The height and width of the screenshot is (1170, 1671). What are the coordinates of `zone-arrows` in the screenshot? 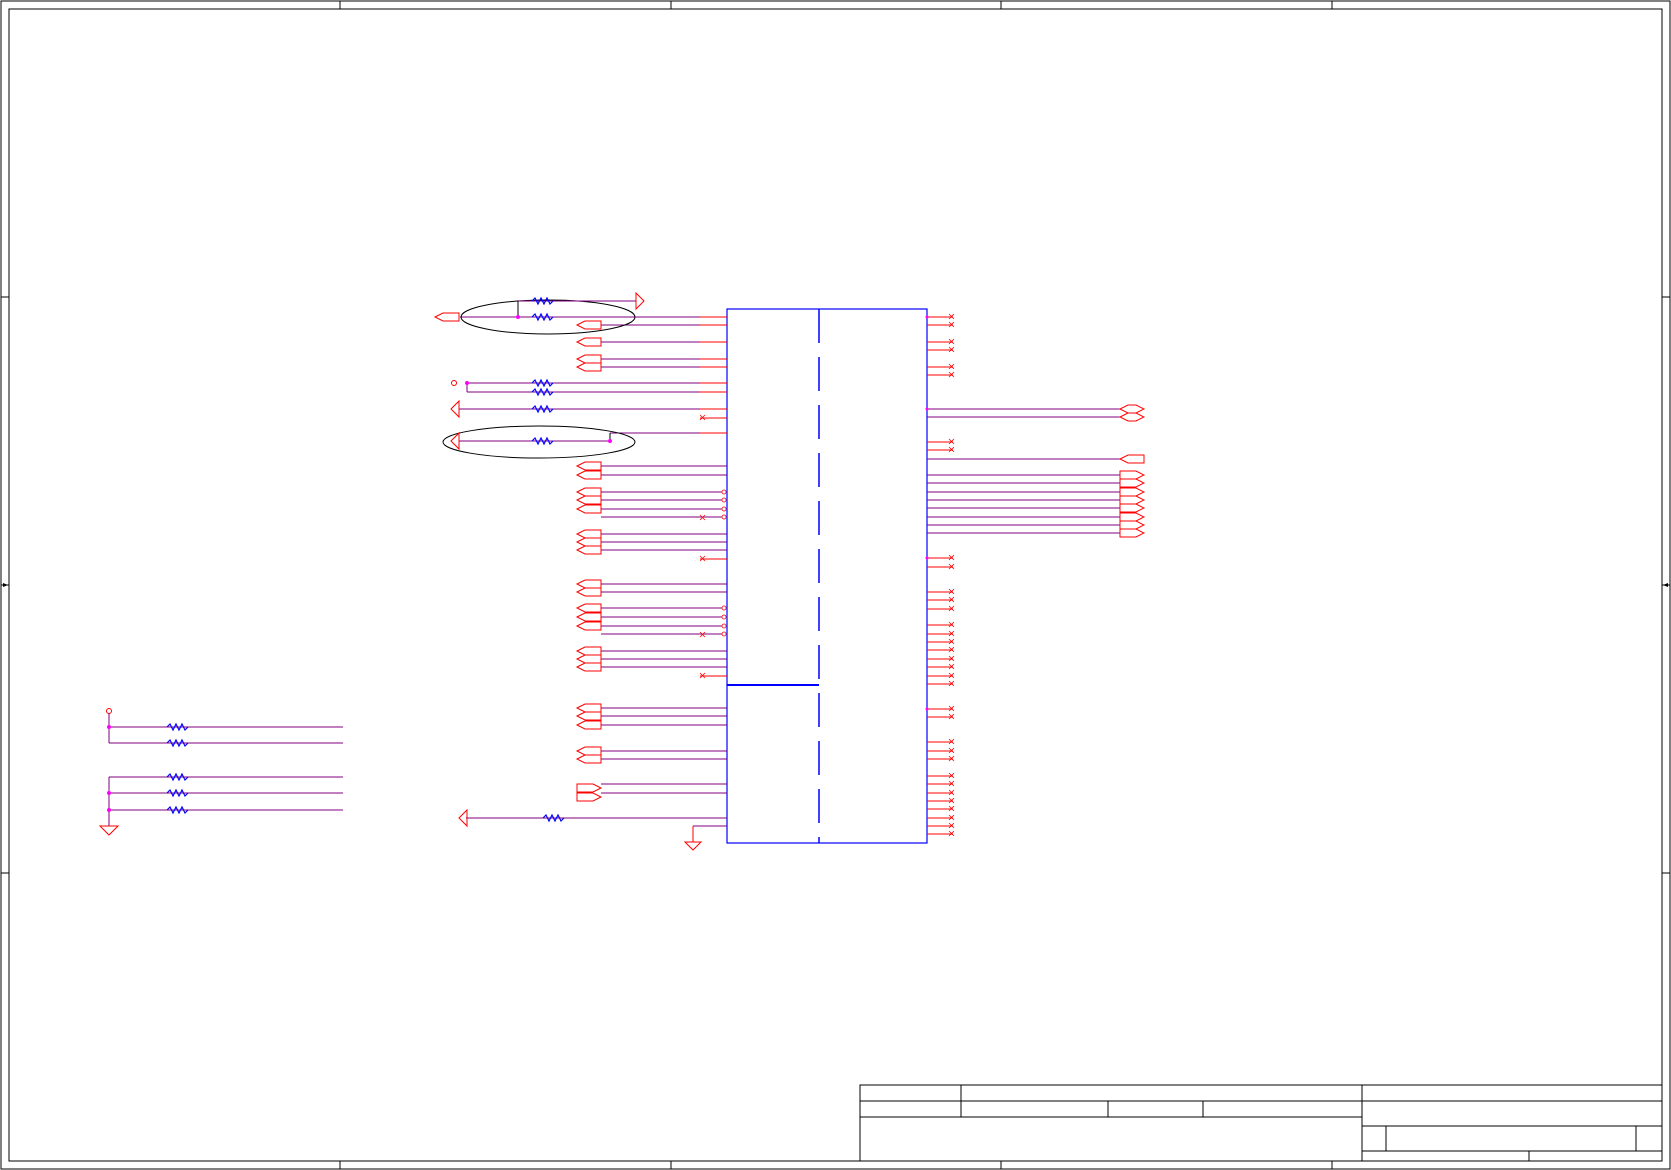 It's located at (835, 585).